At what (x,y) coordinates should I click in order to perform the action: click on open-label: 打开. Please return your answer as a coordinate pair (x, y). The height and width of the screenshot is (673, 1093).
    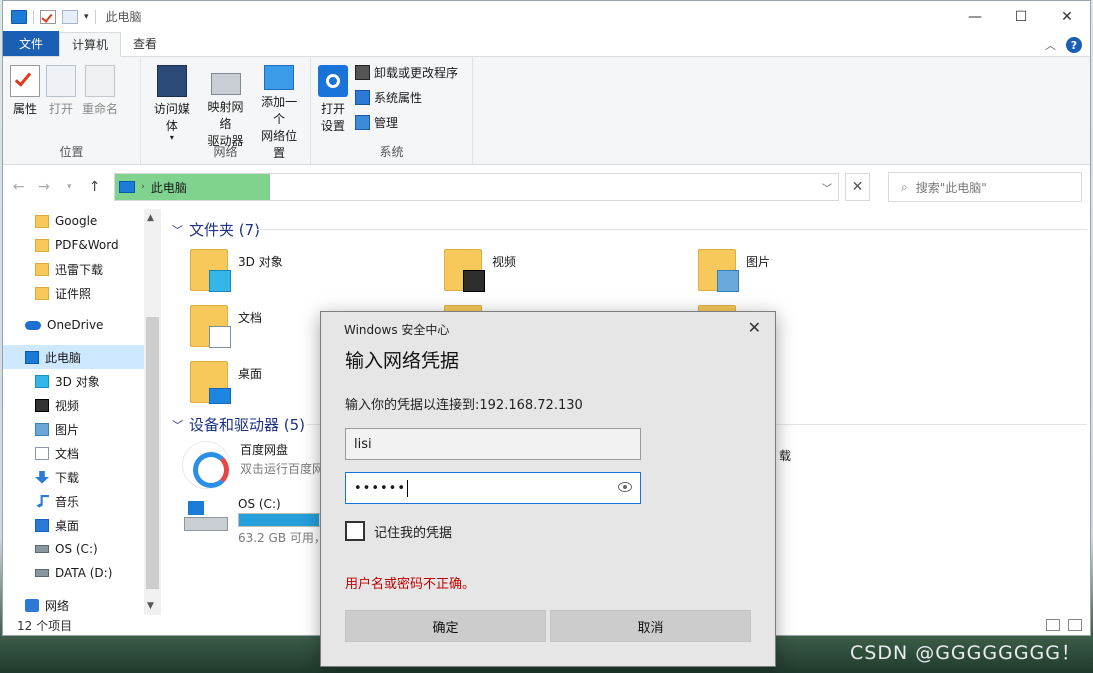
    Looking at the image, I should click on (60, 109).